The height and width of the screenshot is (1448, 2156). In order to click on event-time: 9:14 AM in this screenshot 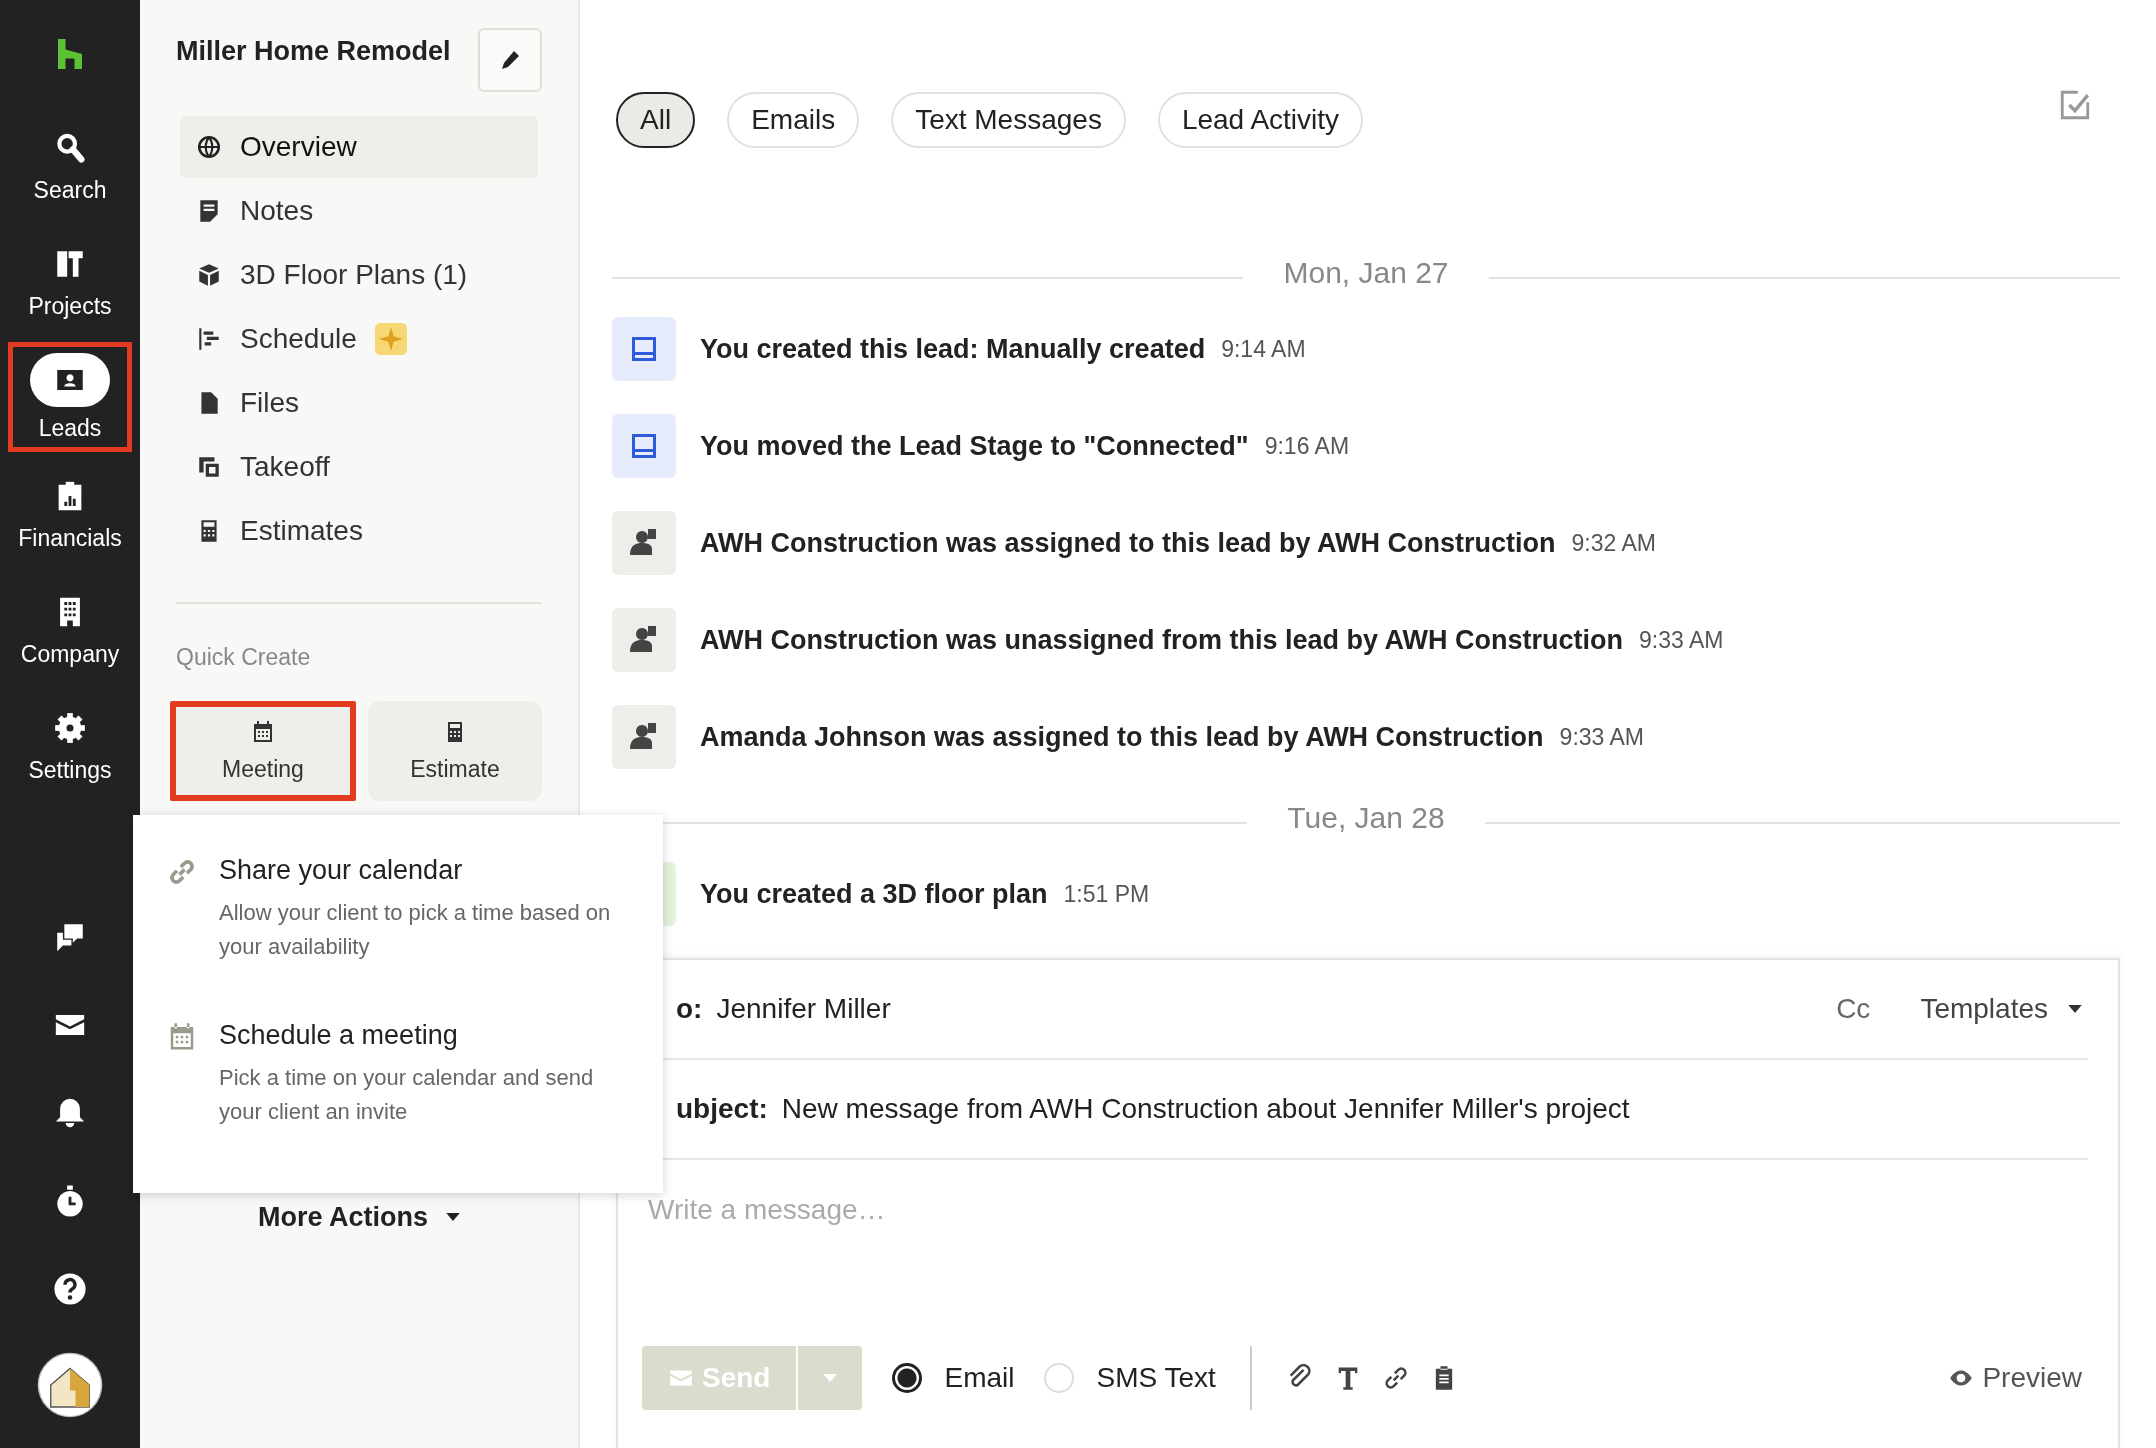, I will do `click(1263, 349)`.